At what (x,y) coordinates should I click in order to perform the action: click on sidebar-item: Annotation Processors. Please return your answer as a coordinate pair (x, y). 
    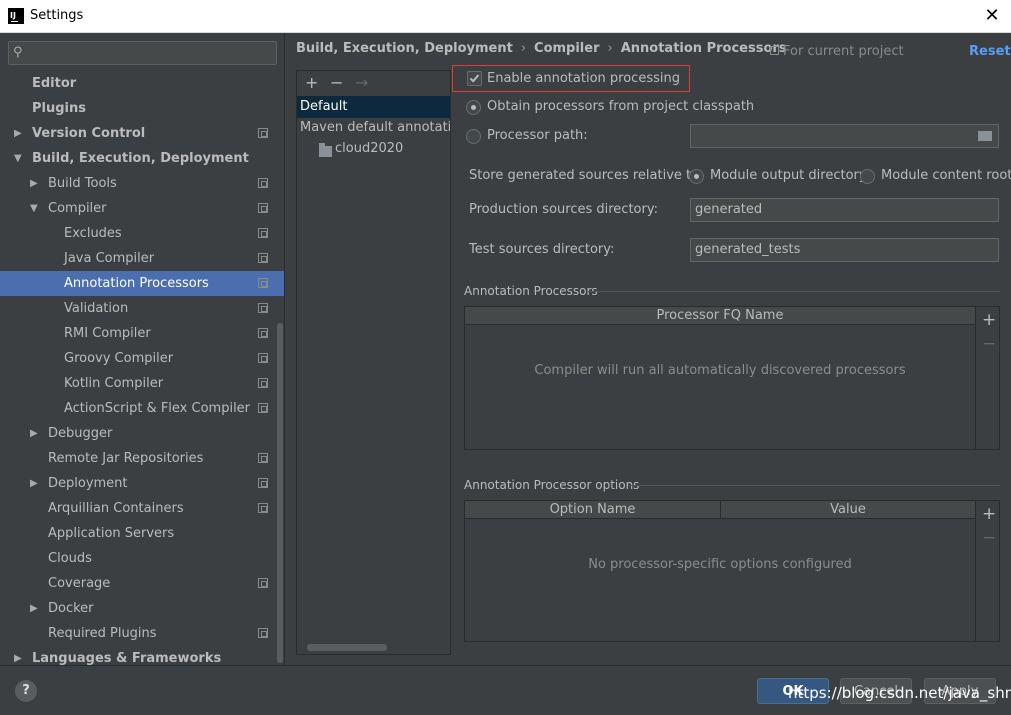
    Looking at the image, I should click on (142, 283).